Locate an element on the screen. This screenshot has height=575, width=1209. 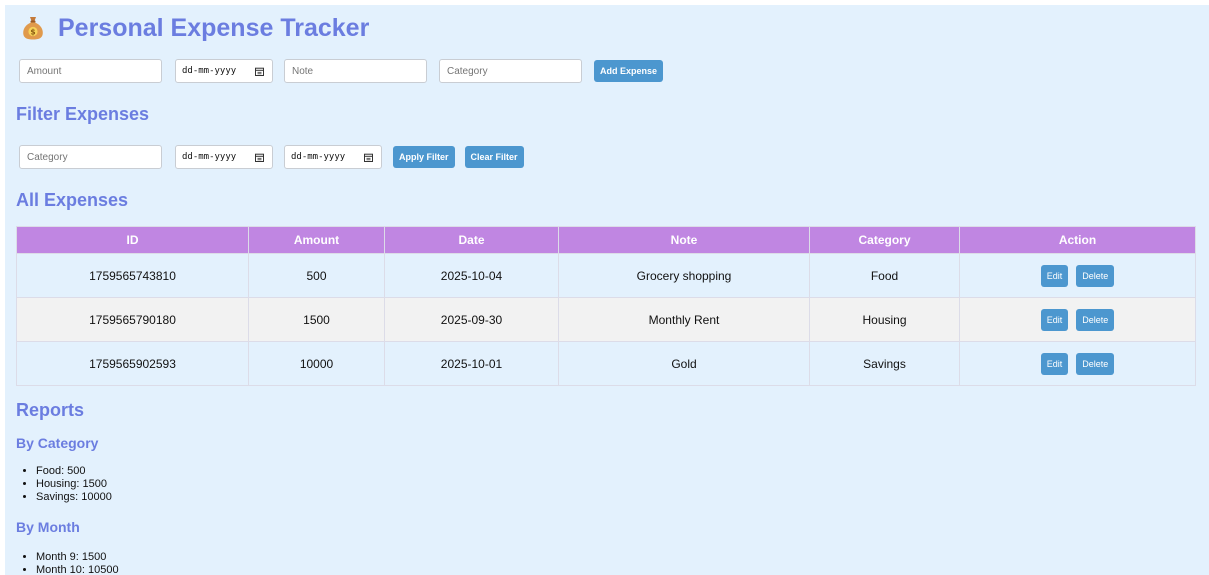
expenses-section-title: All Expenses is located at coordinates (72, 200).